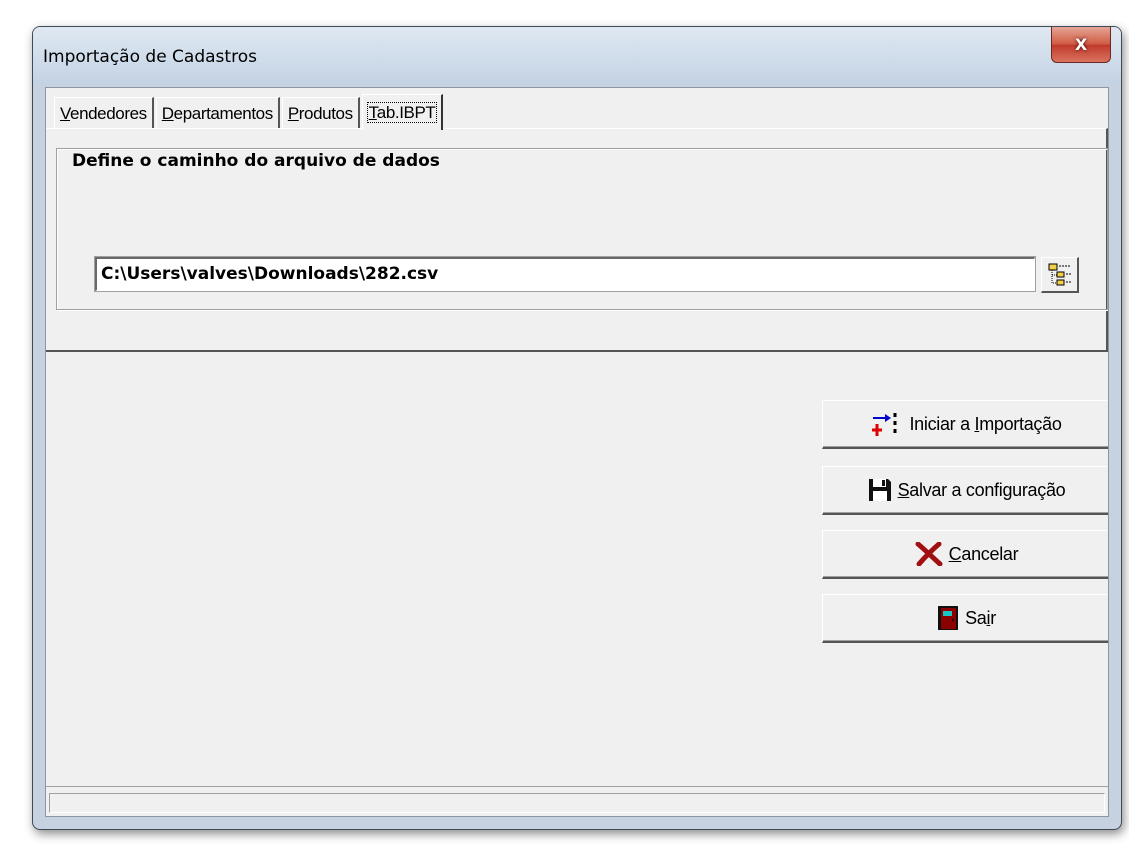 The height and width of the screenshot is (844, 1129). I want to click on tab-label: Vendedores, so click(103, 113).